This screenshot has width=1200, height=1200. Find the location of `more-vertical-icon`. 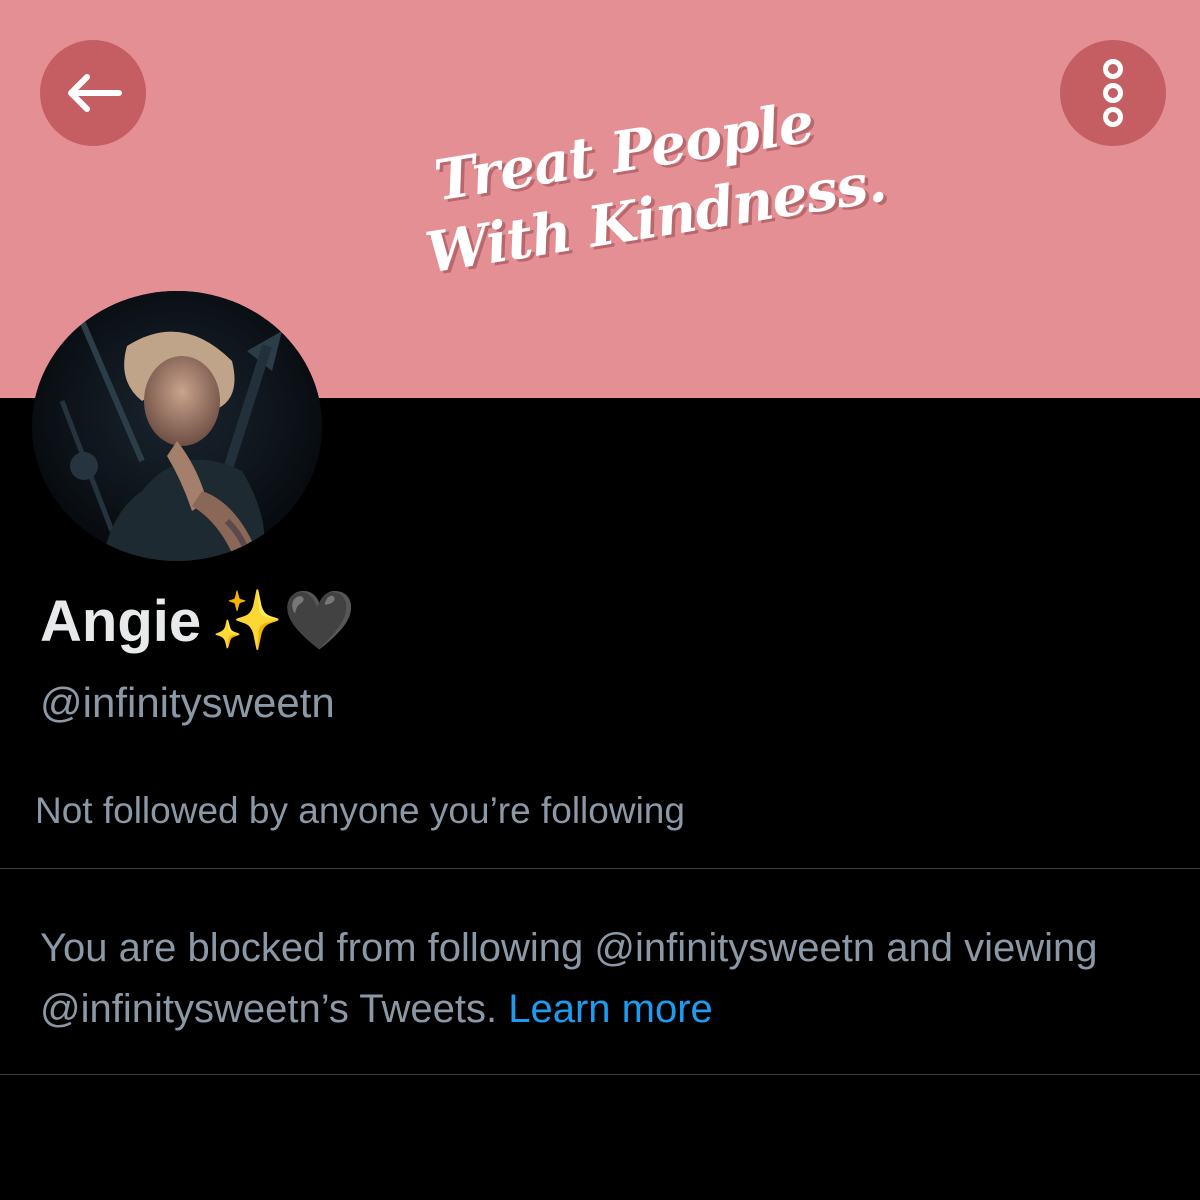

more-vertical-icon is located at coordinates (1113, 93).